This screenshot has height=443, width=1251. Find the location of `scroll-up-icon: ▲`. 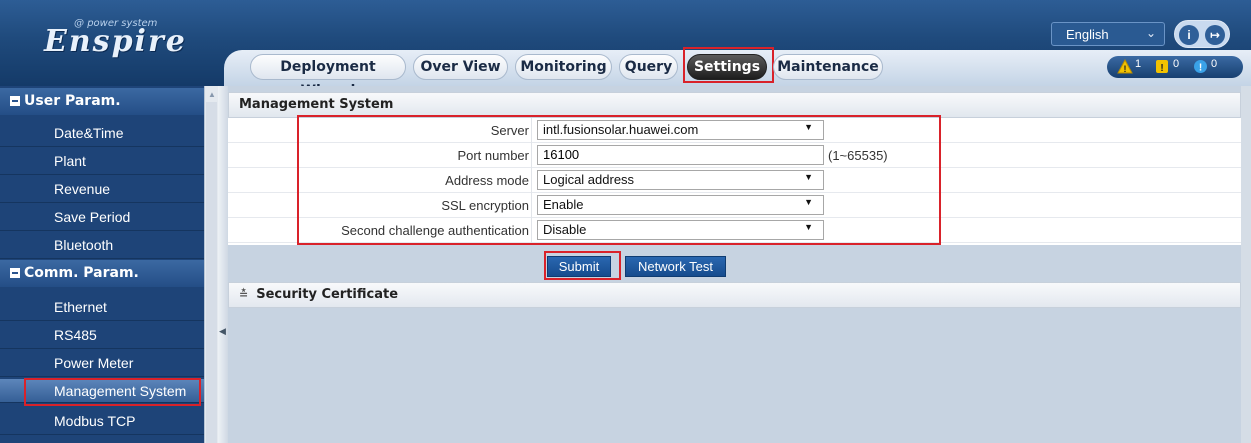

scroll-up-icon: ▲ is located at coordinates (212, 94).